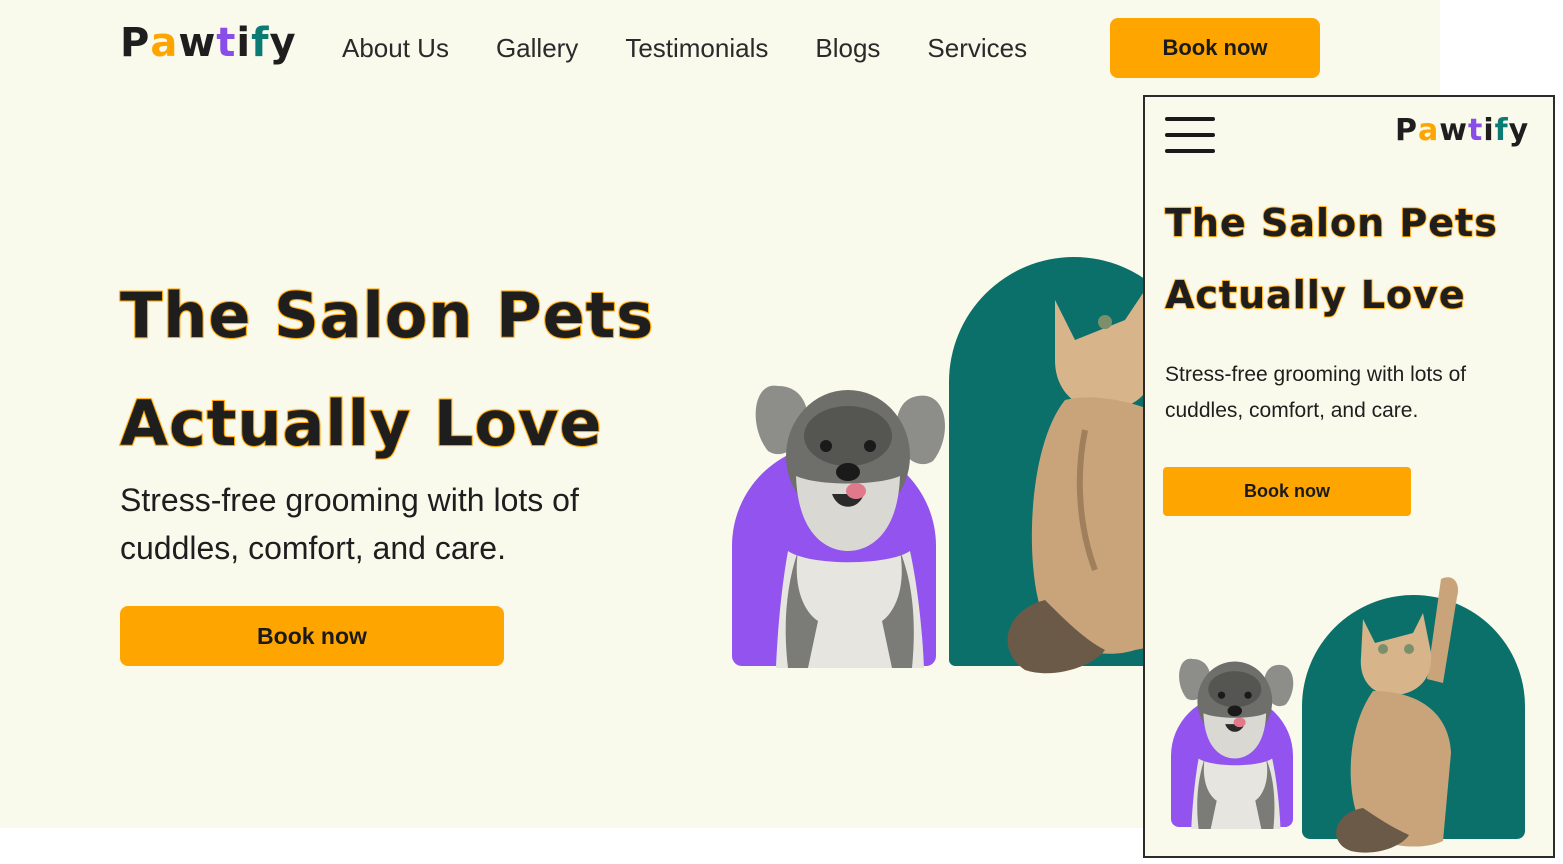  I want to click on pawtify-logo-mobile: Pawtify, so click(1462, 130).